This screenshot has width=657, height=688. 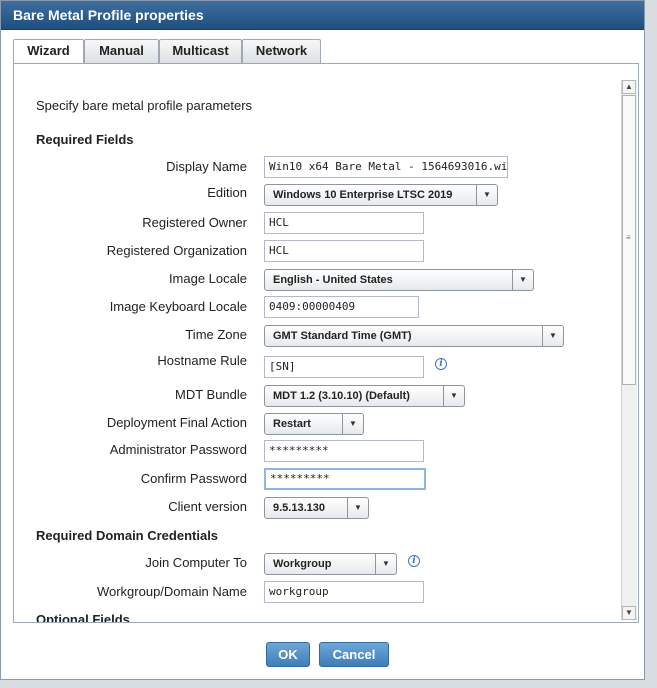 What do you see at coordinates (299, 508) in the screenshot?
I see `client-version-value: 9.5.13.130` at bounding box center [299, 508].